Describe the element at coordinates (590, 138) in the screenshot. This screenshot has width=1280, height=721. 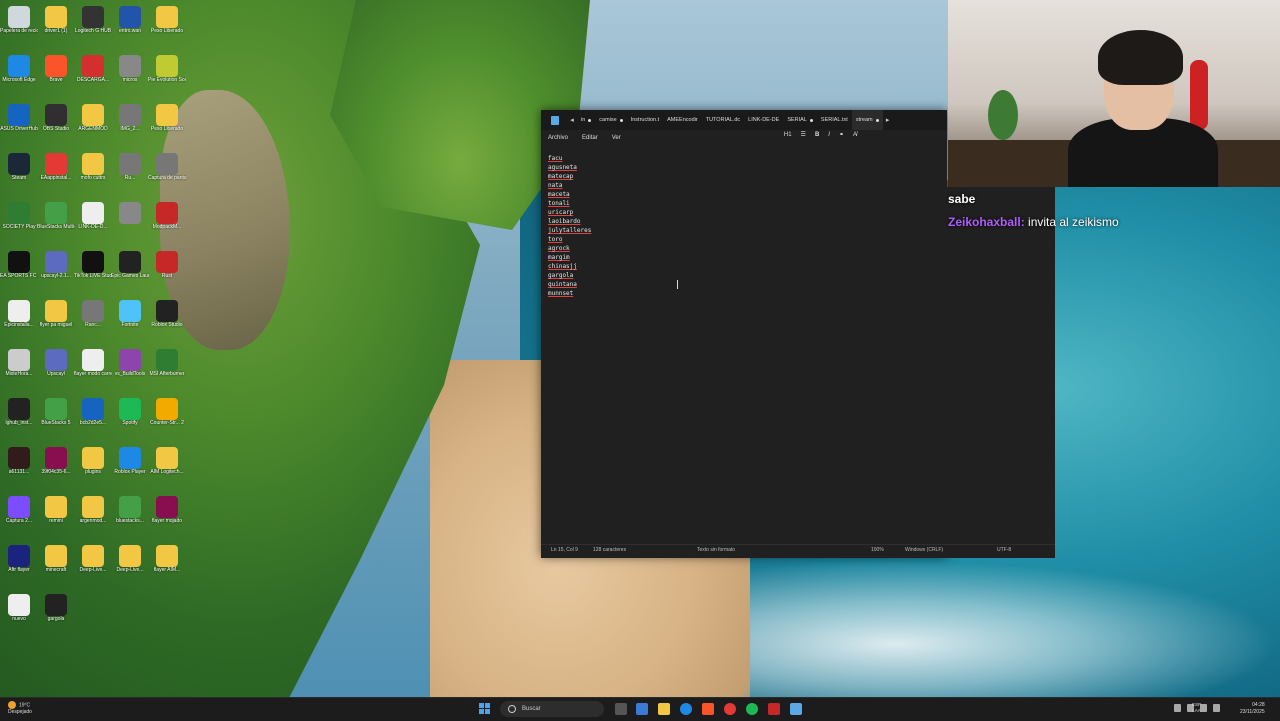
I see `menu-editar: Editar` at that location.